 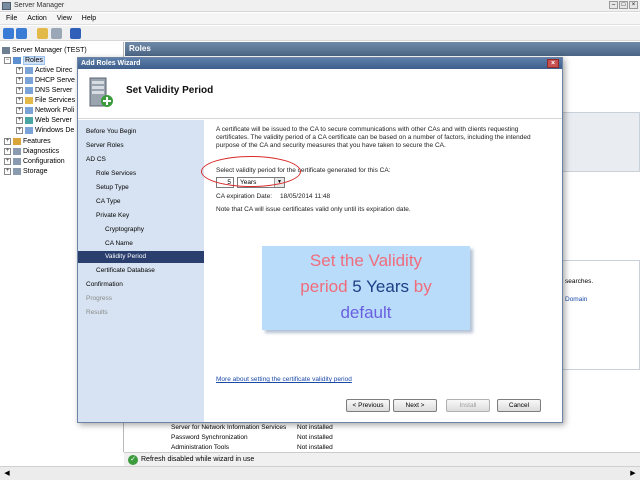 What do you see at coordinates (320, 6) in the screenshot?
I see `title-bar: Server Manager – □ ×` at bounding box center [320, 6].